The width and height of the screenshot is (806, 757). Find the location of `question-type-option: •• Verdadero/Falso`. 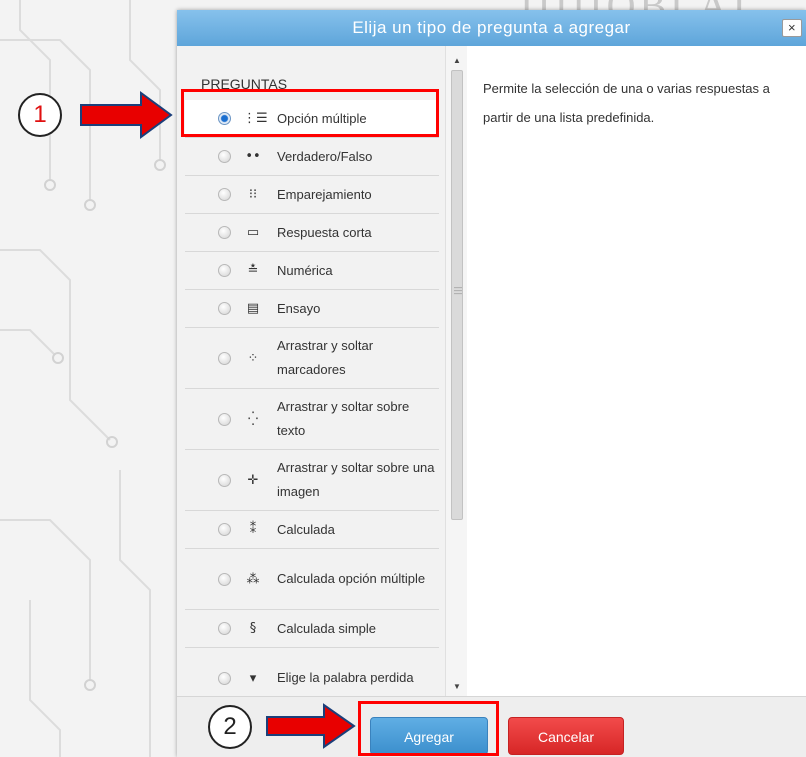

question-type-option: •• Verdadero/Falso is located at coordinates (312, 157).